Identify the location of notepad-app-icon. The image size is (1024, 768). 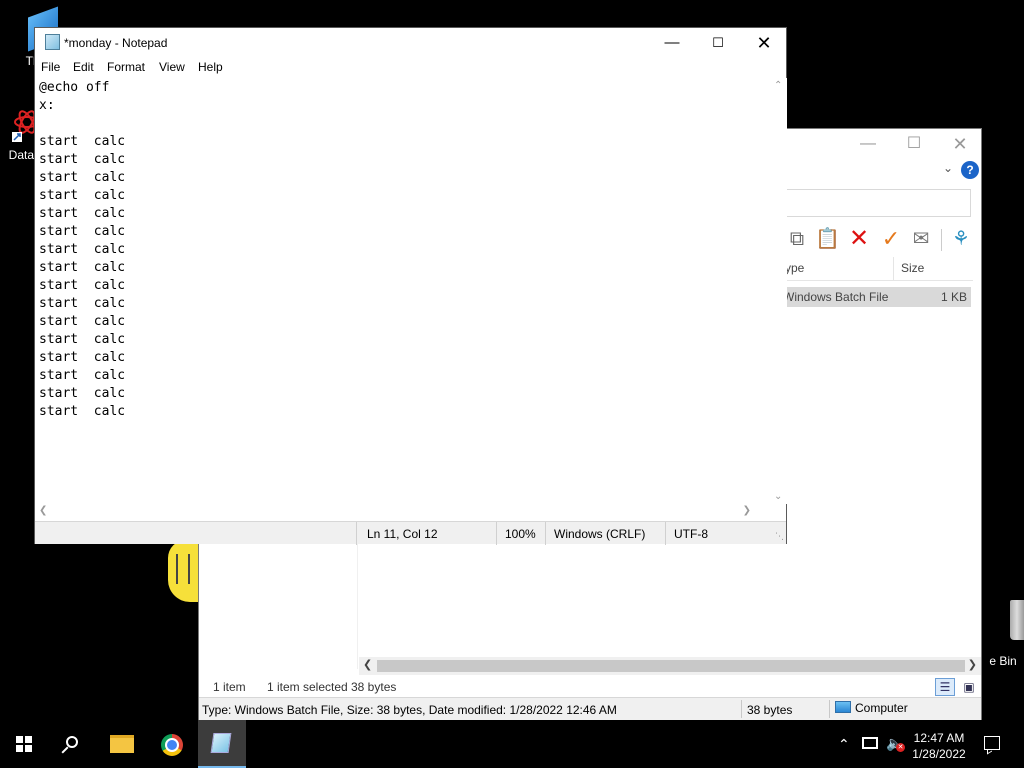
(52, 42).